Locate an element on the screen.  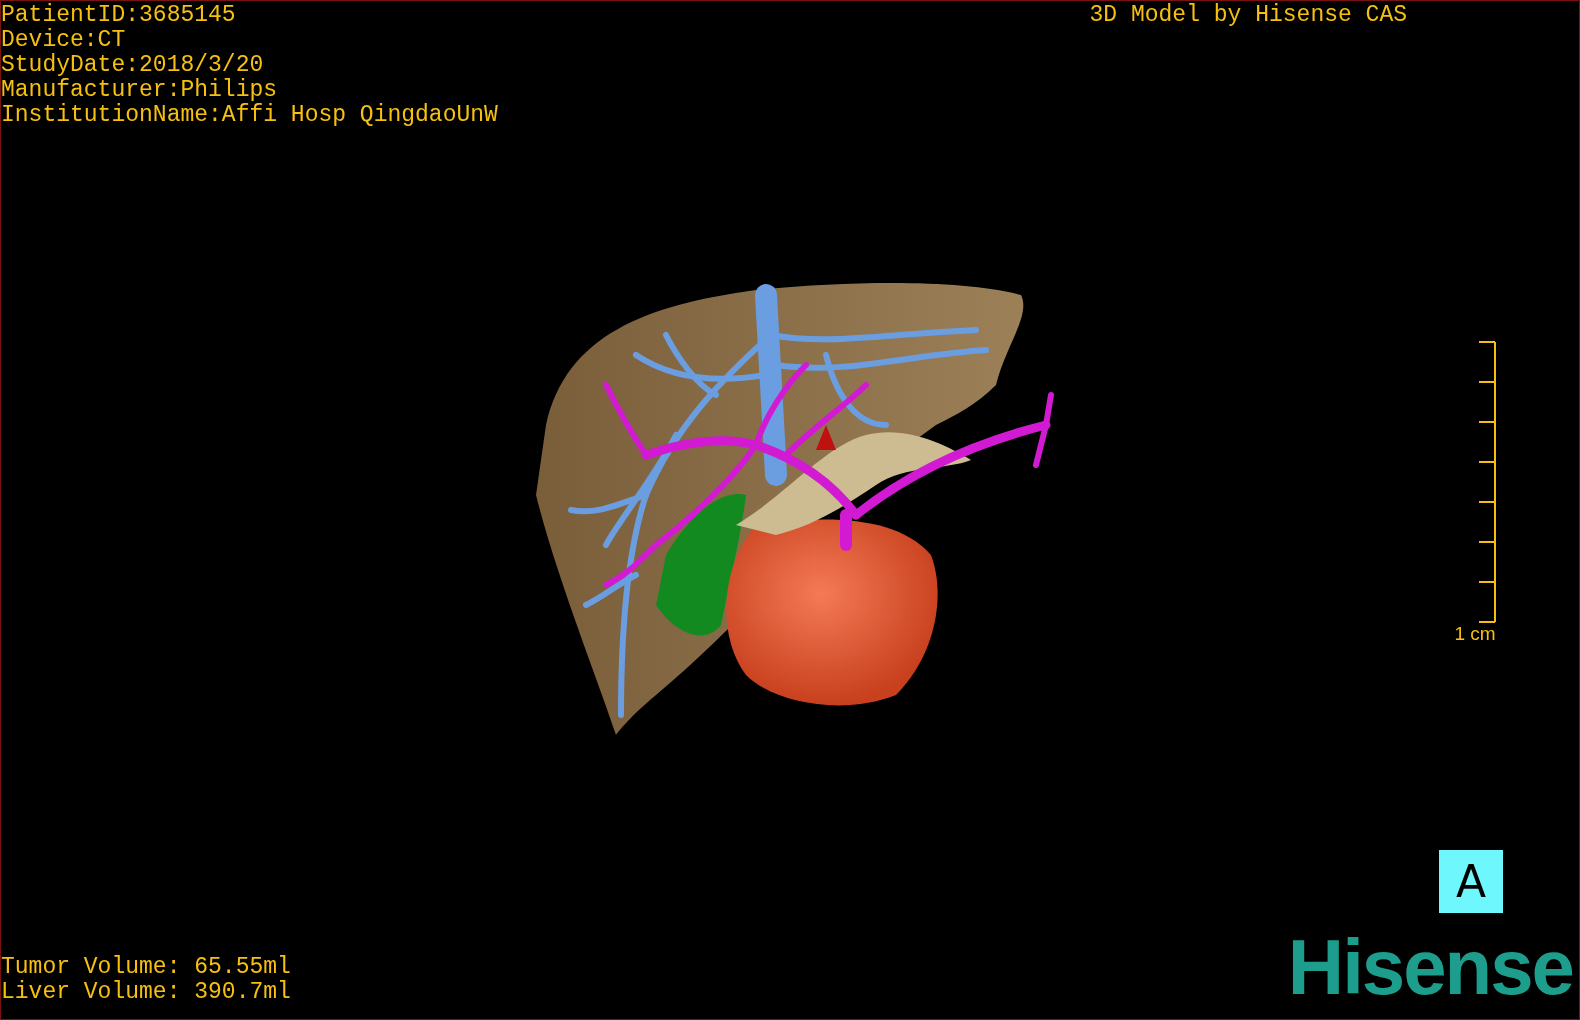
patient-info-text: PatientID:3685145 is located at coordinates (119, 15).